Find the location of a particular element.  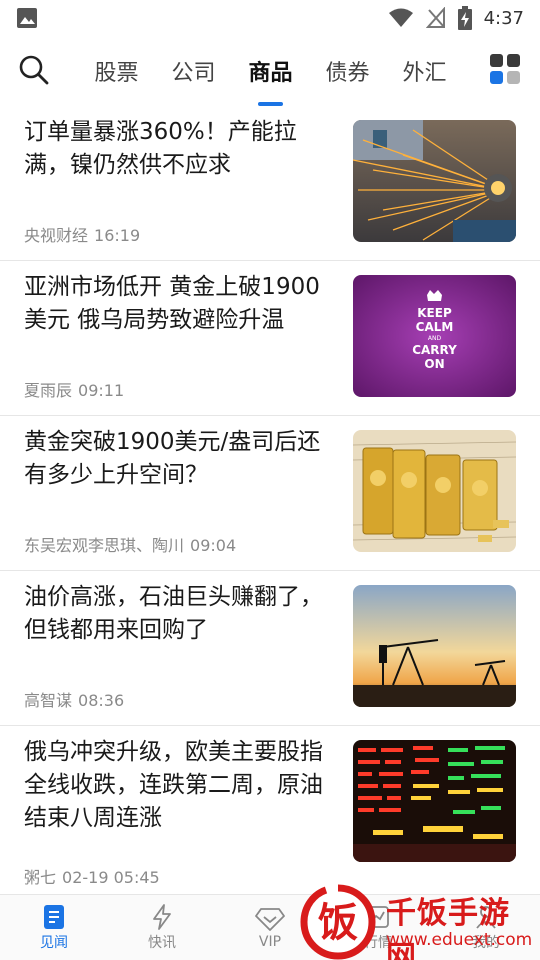

oil-pump-sunset-image is located at coordinates (434, 646).